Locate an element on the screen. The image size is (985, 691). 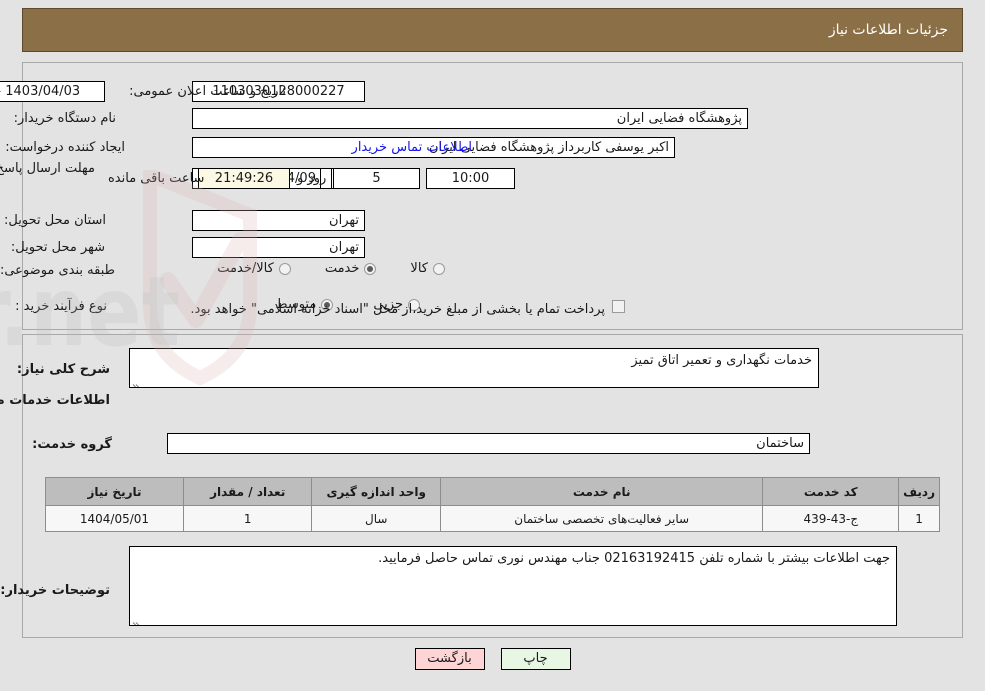
category-option-2: کالا/خدمت is located at coordinates (254, 268).